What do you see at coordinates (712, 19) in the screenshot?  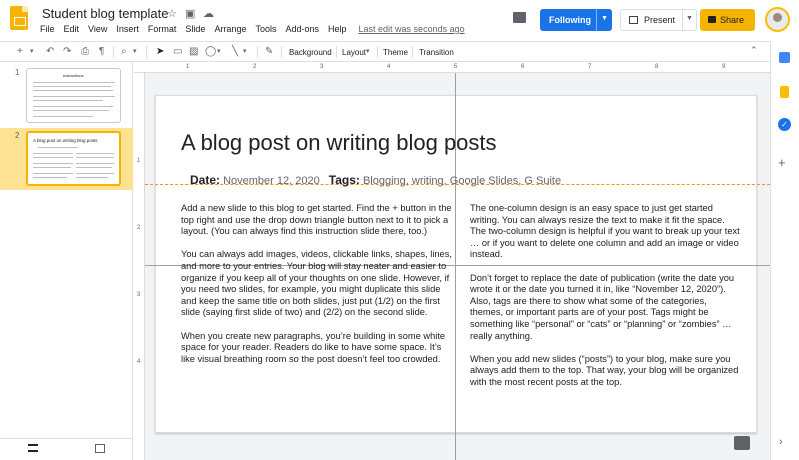 I see `lock-icon` at bounding box center [712, 19].